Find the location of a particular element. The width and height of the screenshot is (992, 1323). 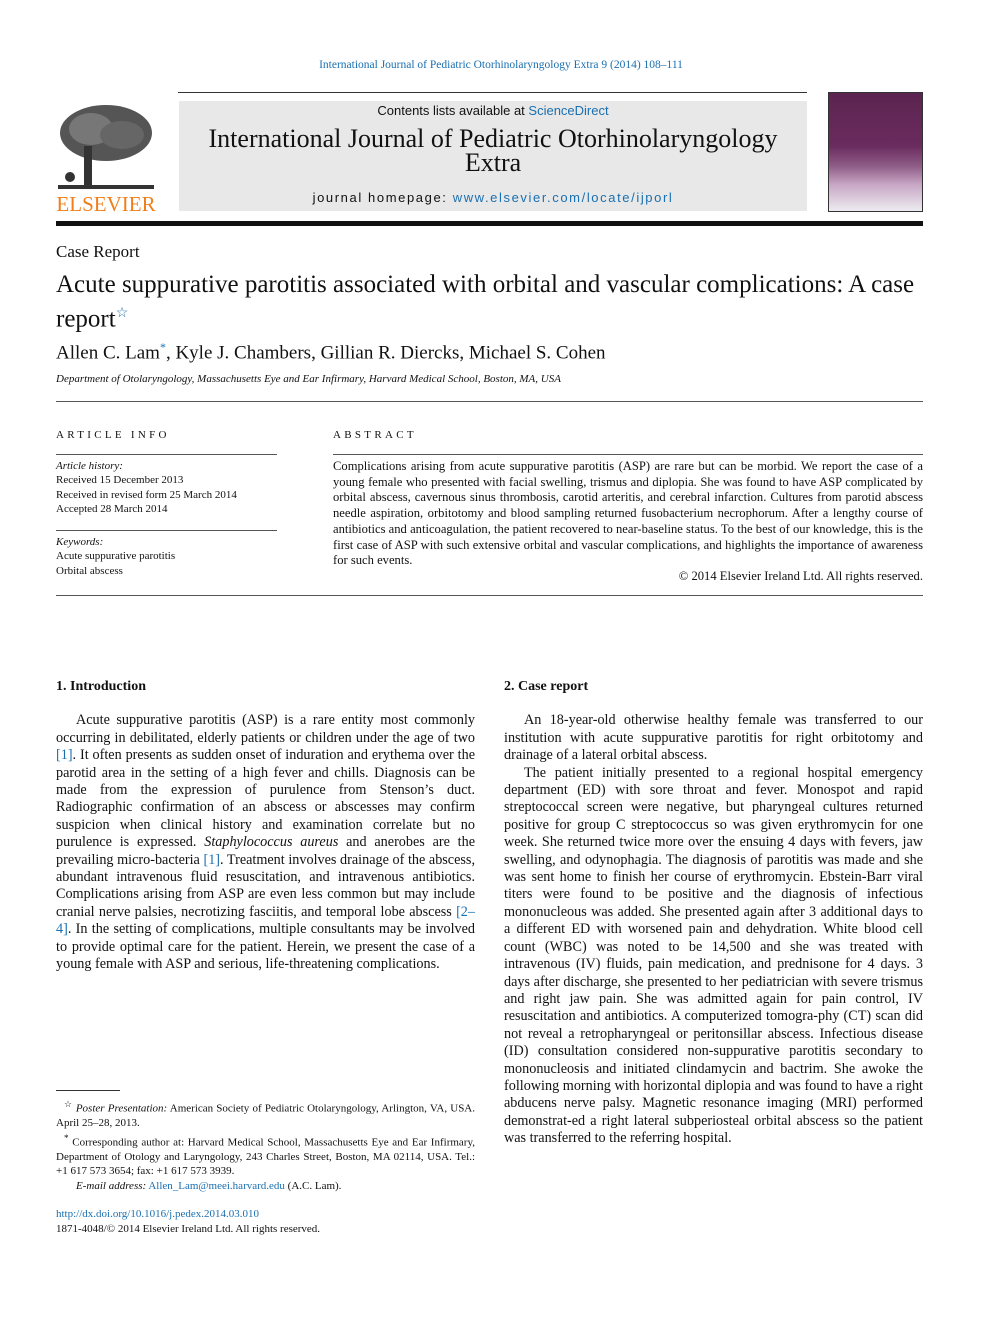

footnote-rule is located at coordinates (88, 1090).